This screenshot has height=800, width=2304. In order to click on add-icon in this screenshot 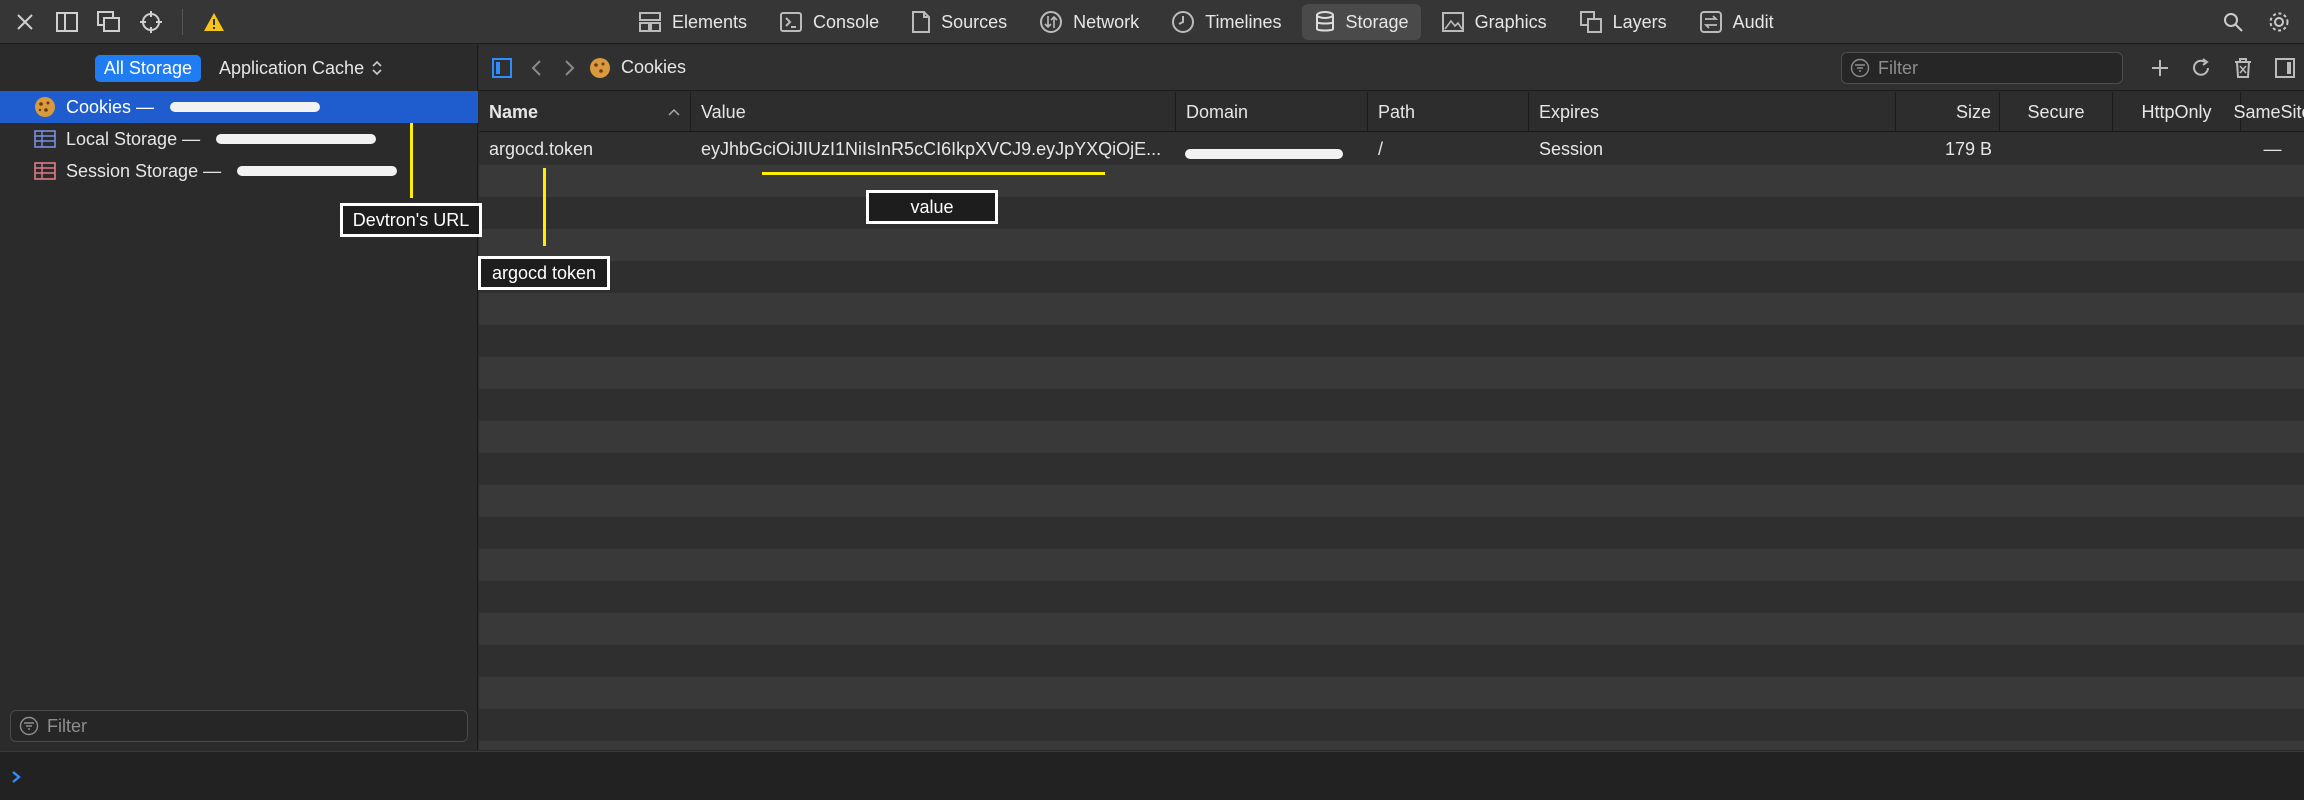, I will do `click(2160, 68)`.